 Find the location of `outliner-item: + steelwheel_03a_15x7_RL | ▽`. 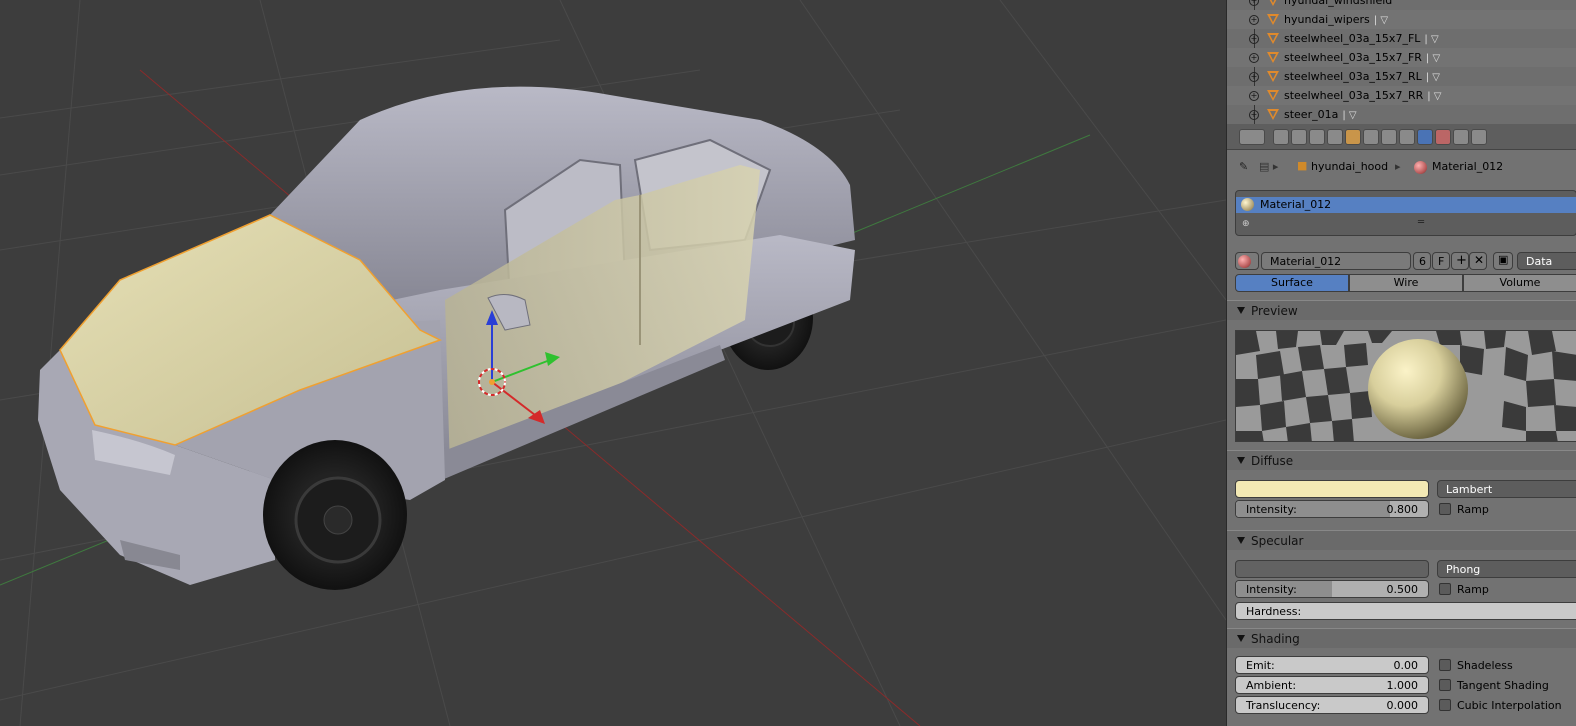

outliner-item: + steelwheel_03a_15x7_RL | ▽ is located at coordinates (1401, 76).